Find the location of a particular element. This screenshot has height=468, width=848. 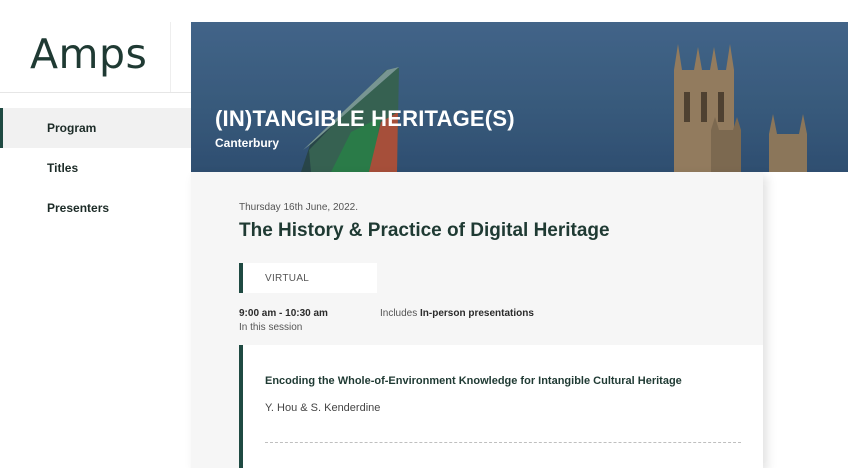

logo-container: Amps is located at coordinates (85, 57).